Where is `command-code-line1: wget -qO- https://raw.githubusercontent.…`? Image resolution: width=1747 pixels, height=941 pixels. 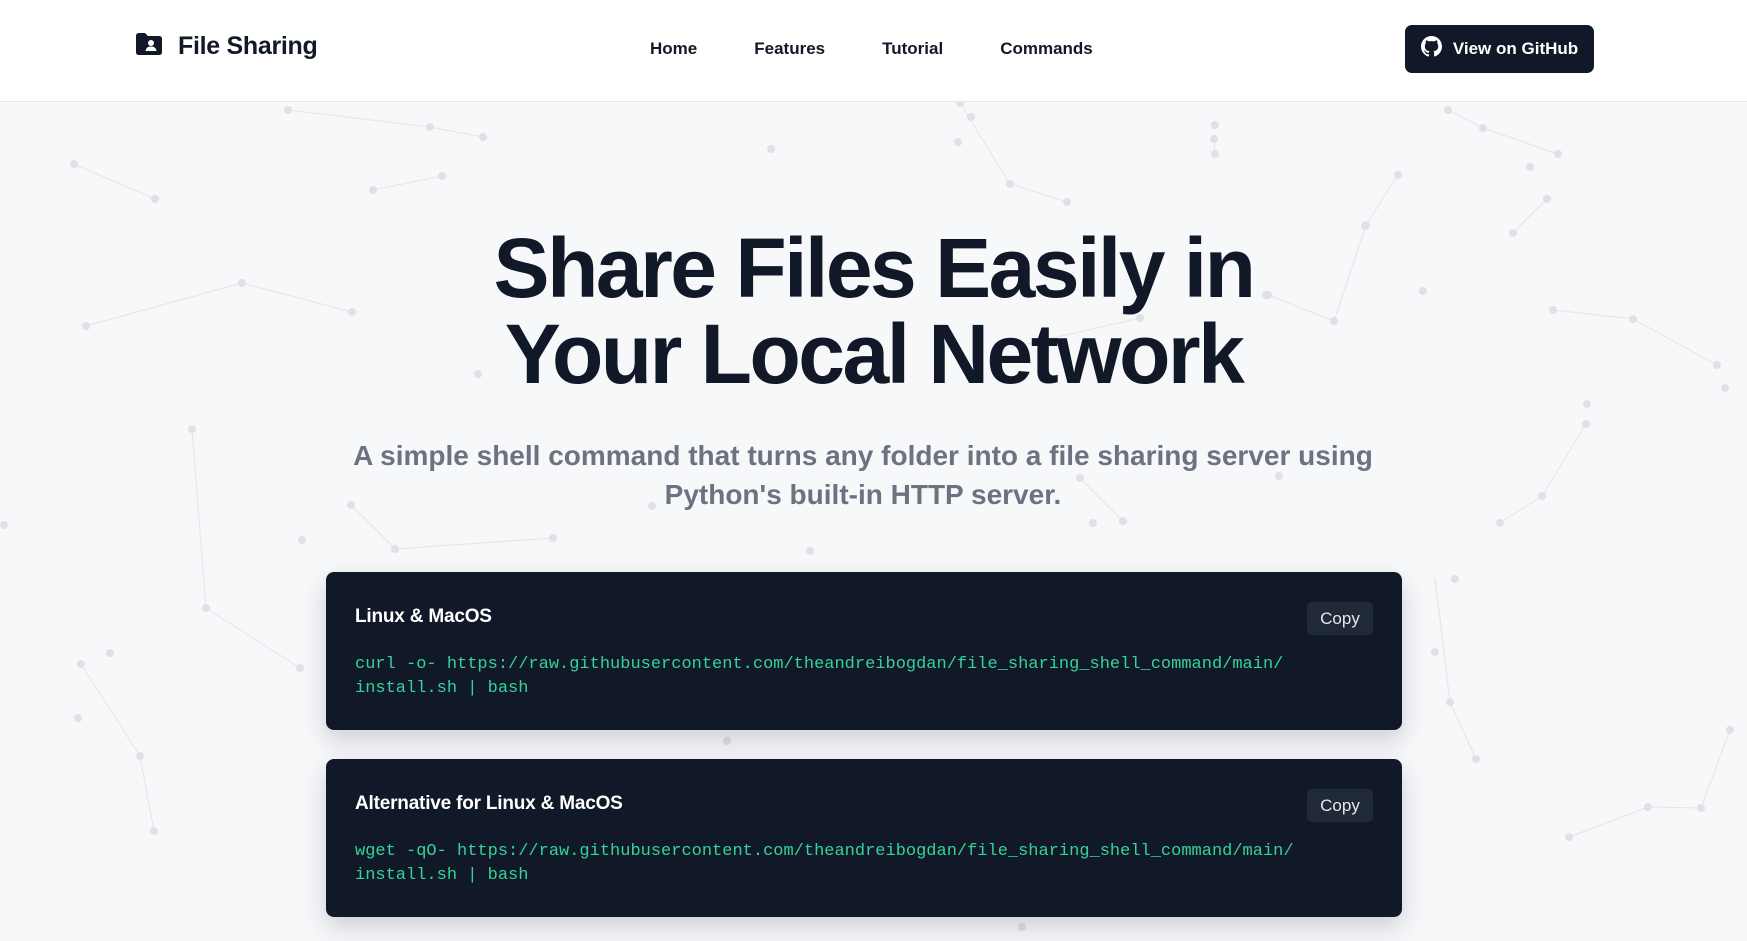 command-code-line1: wget -qO- https://raw.githubusercontent.… is located at coordinates (824, 851).